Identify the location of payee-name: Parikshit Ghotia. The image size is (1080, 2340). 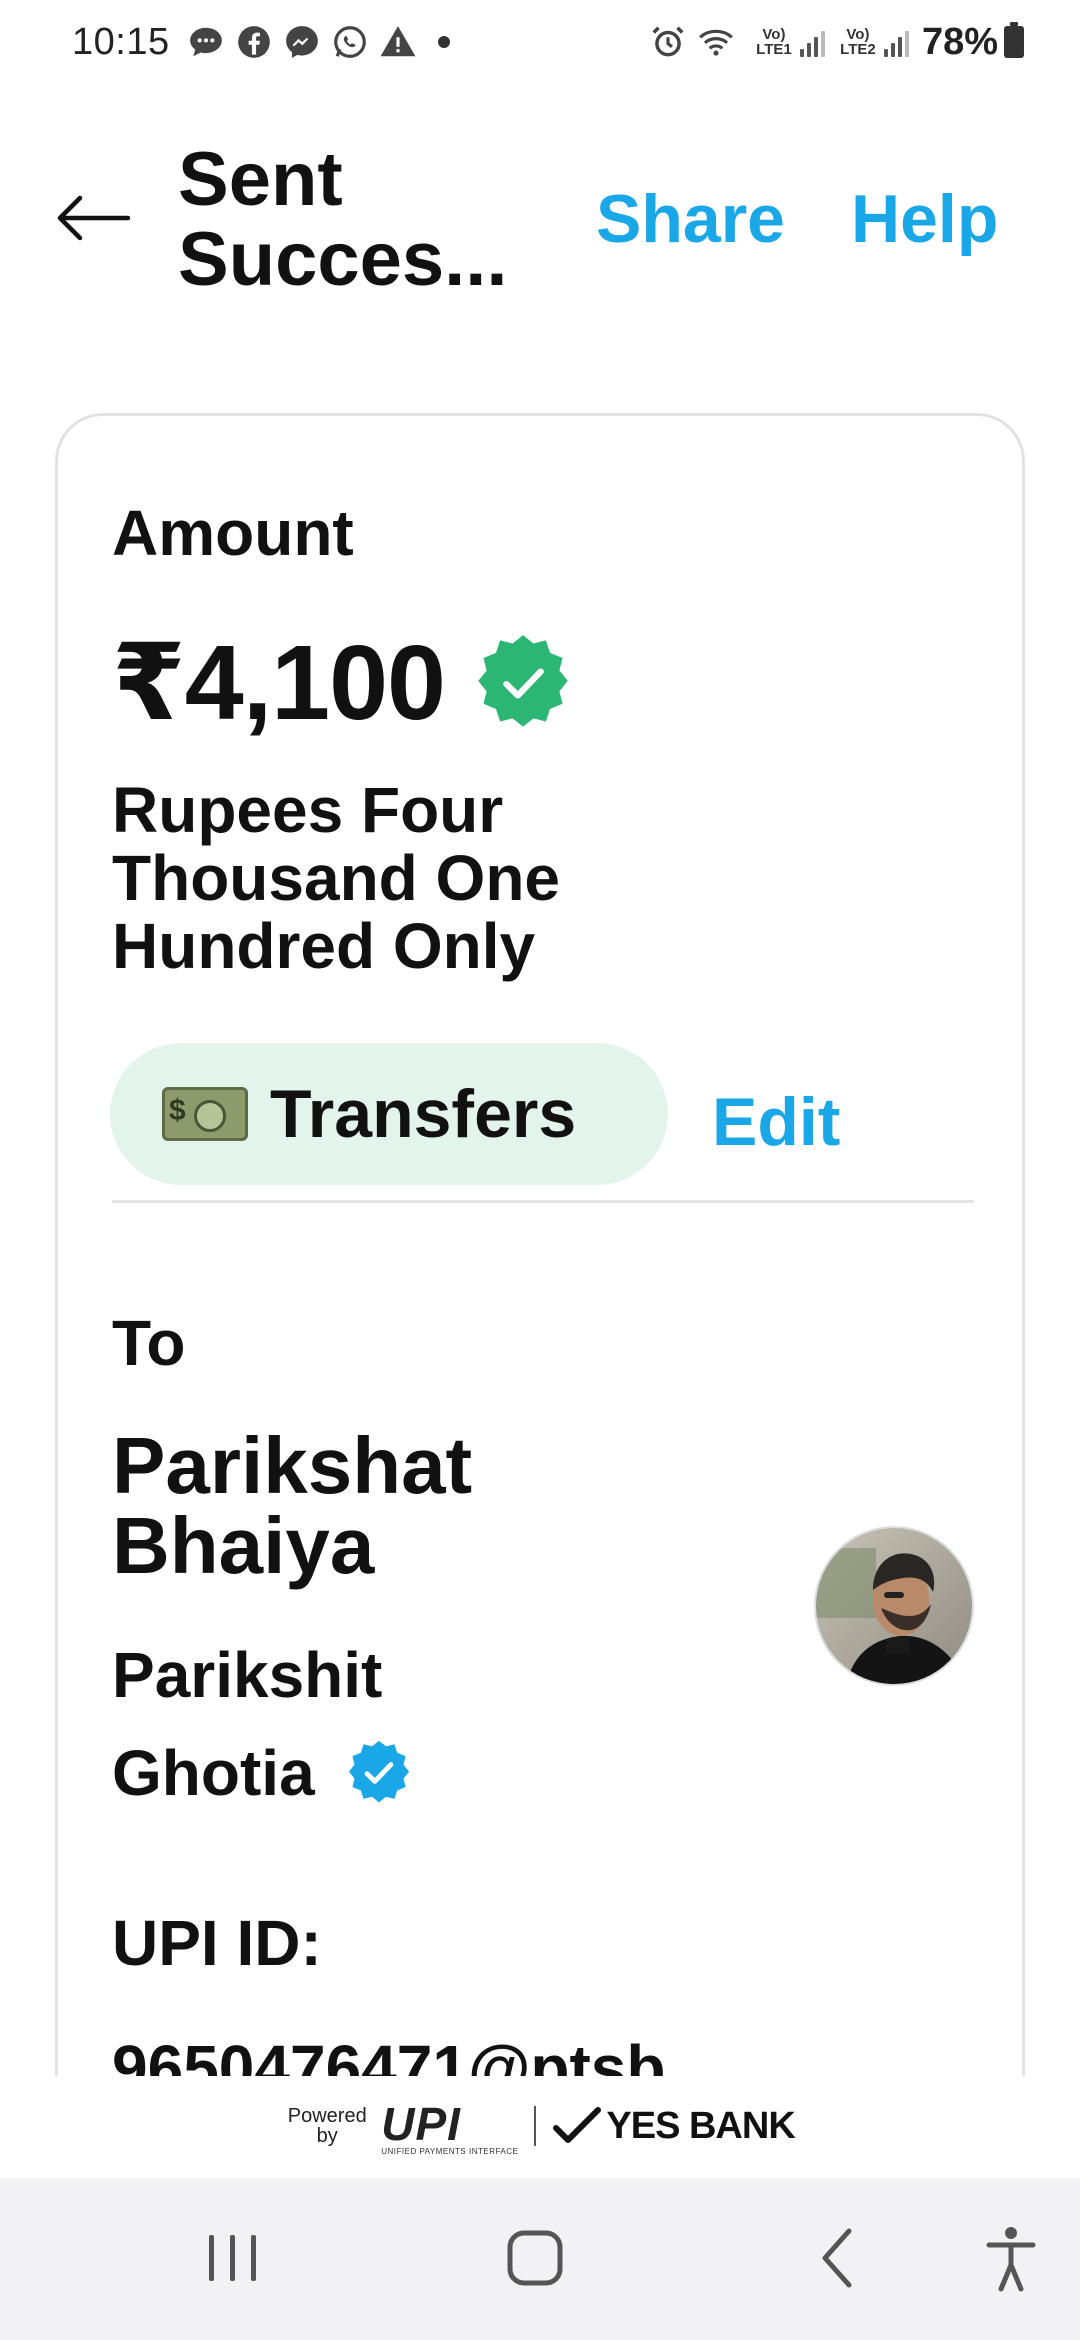
(312, 1724).